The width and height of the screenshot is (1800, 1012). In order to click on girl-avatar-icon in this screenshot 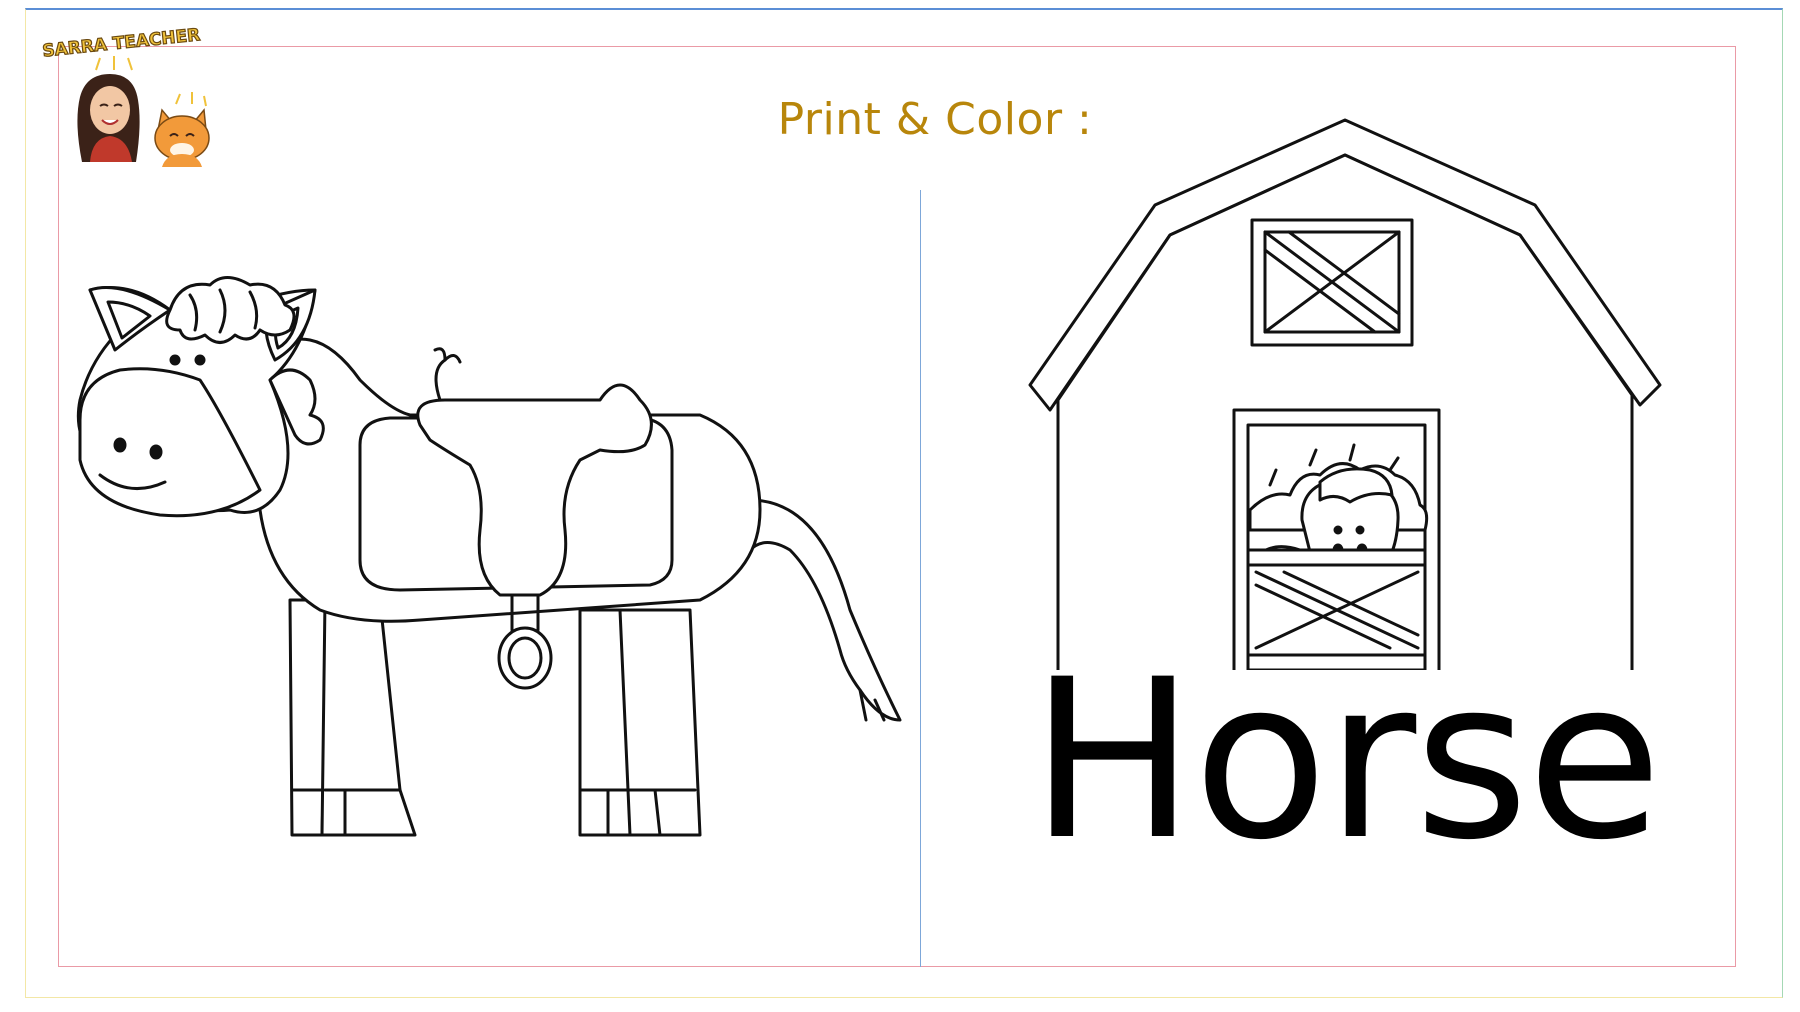, I will do `click(108, 118)`.